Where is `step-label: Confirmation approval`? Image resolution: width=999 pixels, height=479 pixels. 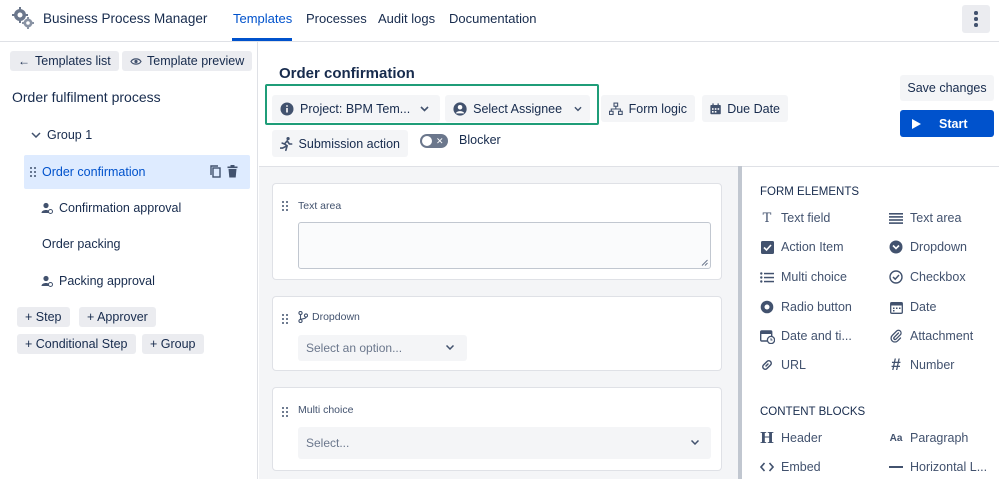 step-label: Confirmation approval is located at coordinates (120, 208).